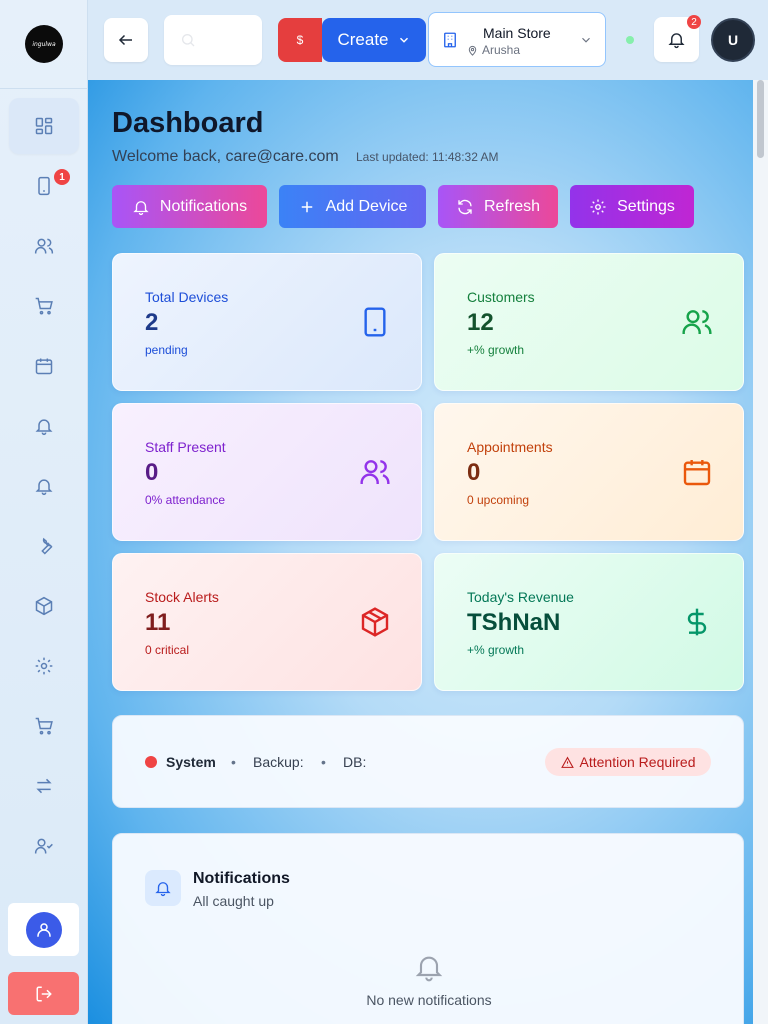  What do you see at coordinates (191, 762) in the screenshot?
I see `system-label: System` at bounding box center [191, 762].